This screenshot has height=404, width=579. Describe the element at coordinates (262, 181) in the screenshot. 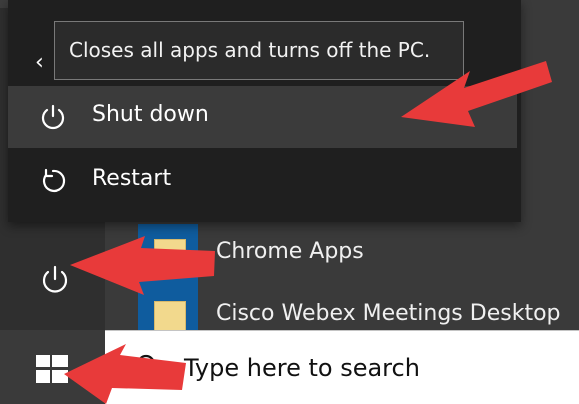

I see `restart-item: Restart` at that location.